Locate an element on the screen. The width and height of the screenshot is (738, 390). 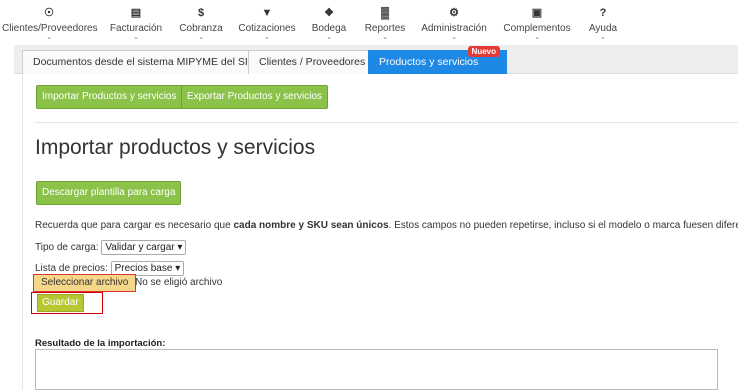
load-type-value: Validar y cargar is located at coordinates (140, 247).